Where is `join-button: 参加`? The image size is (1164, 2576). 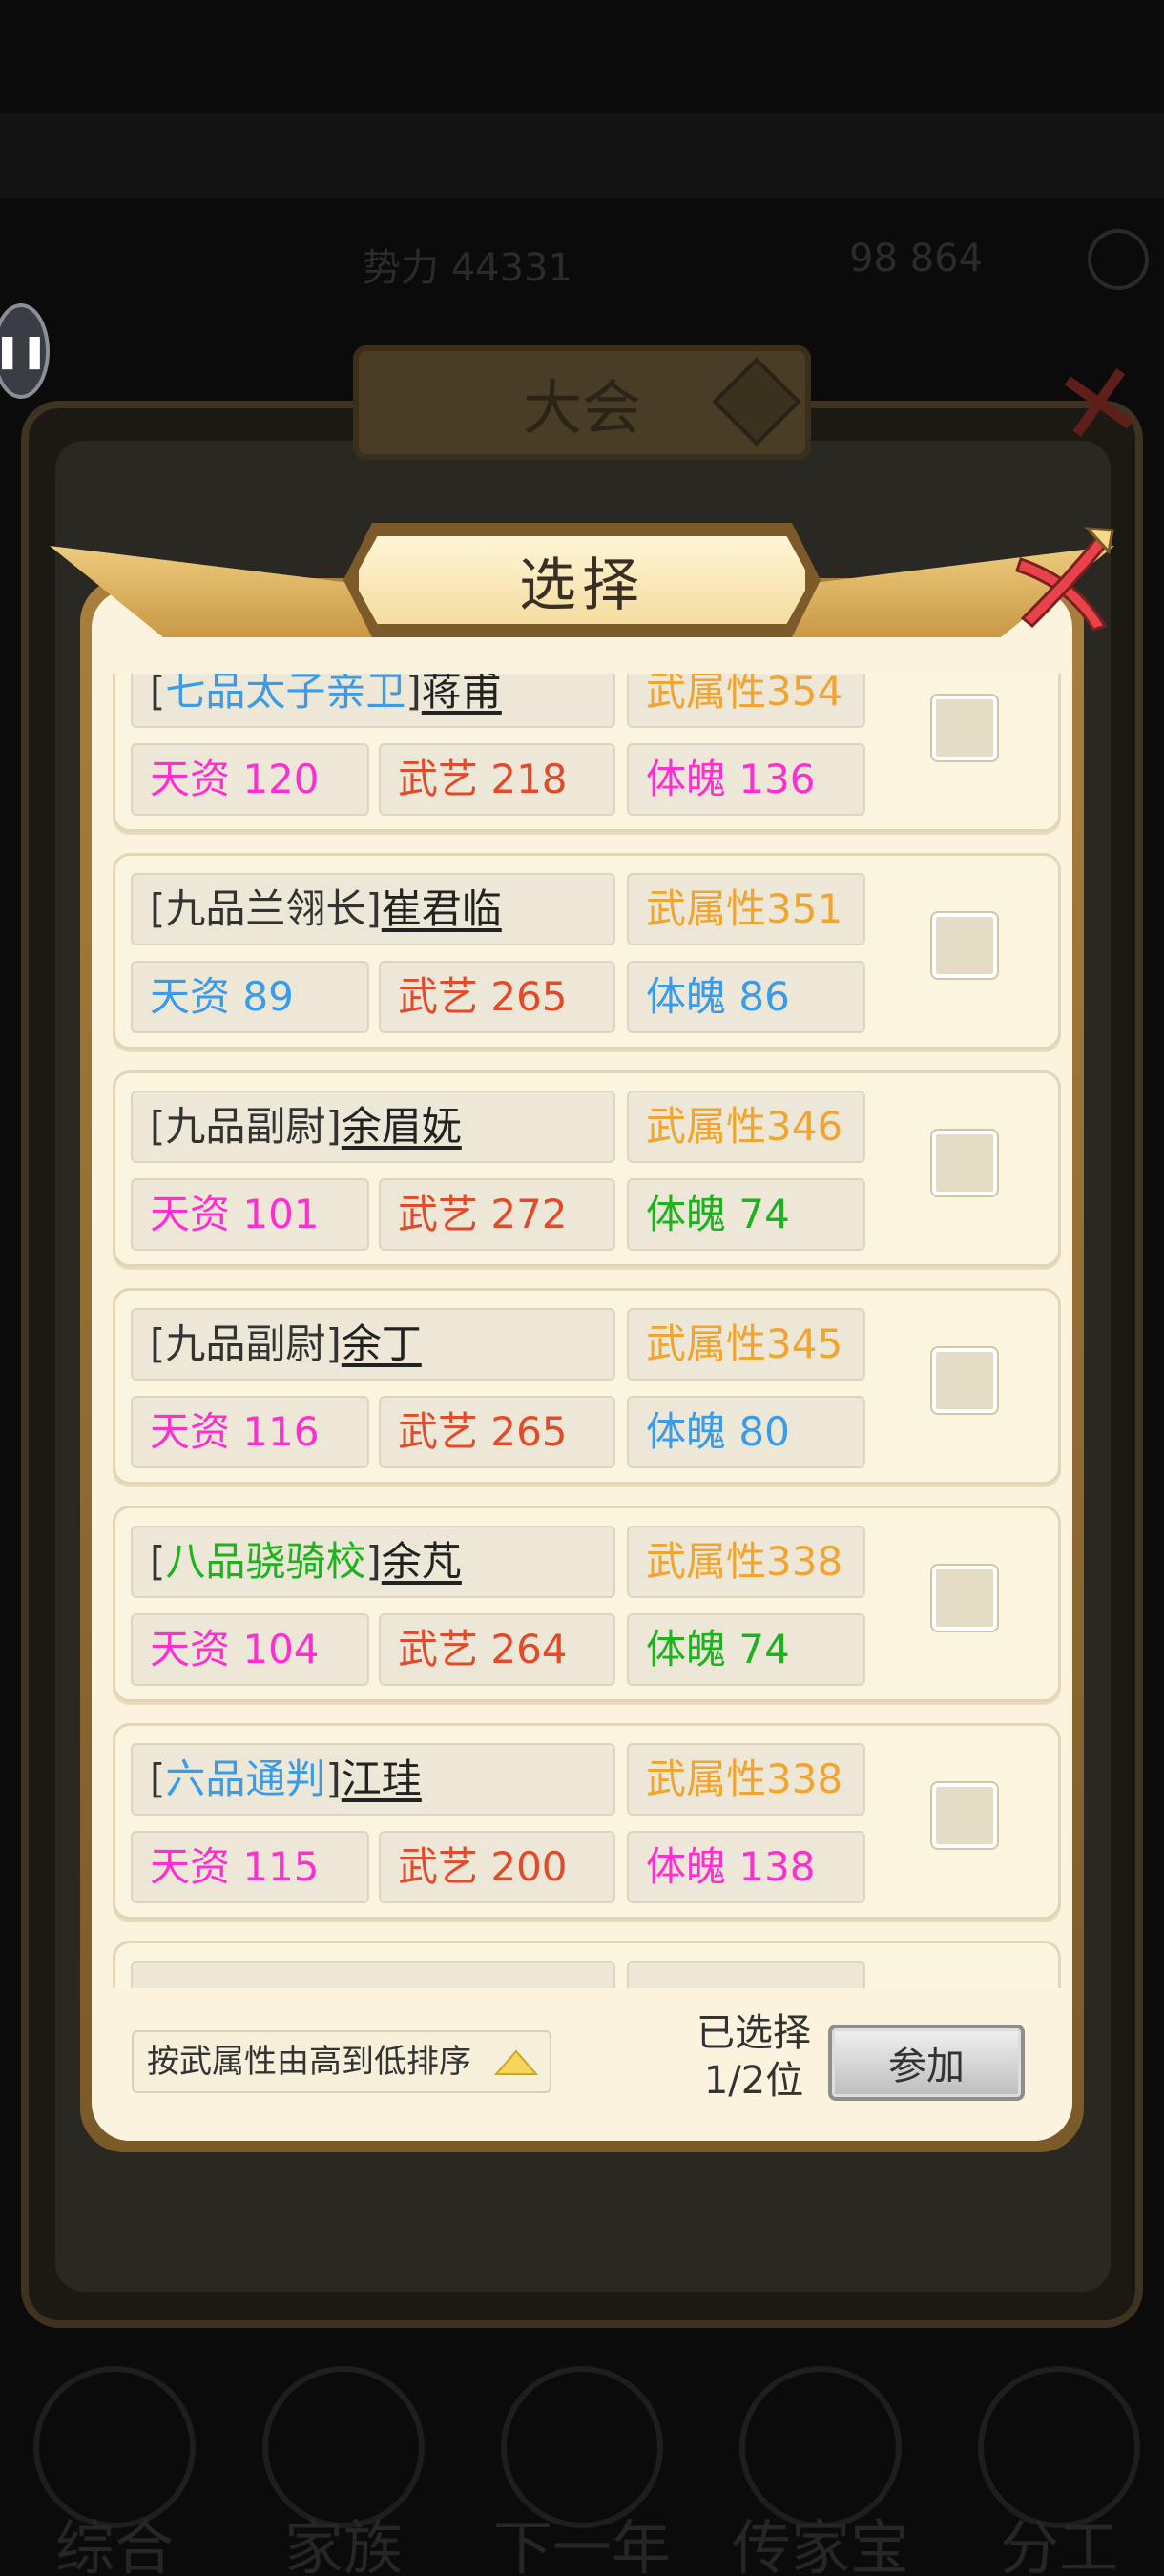
join-button: 参加 is located at coordinates (927, 2063).